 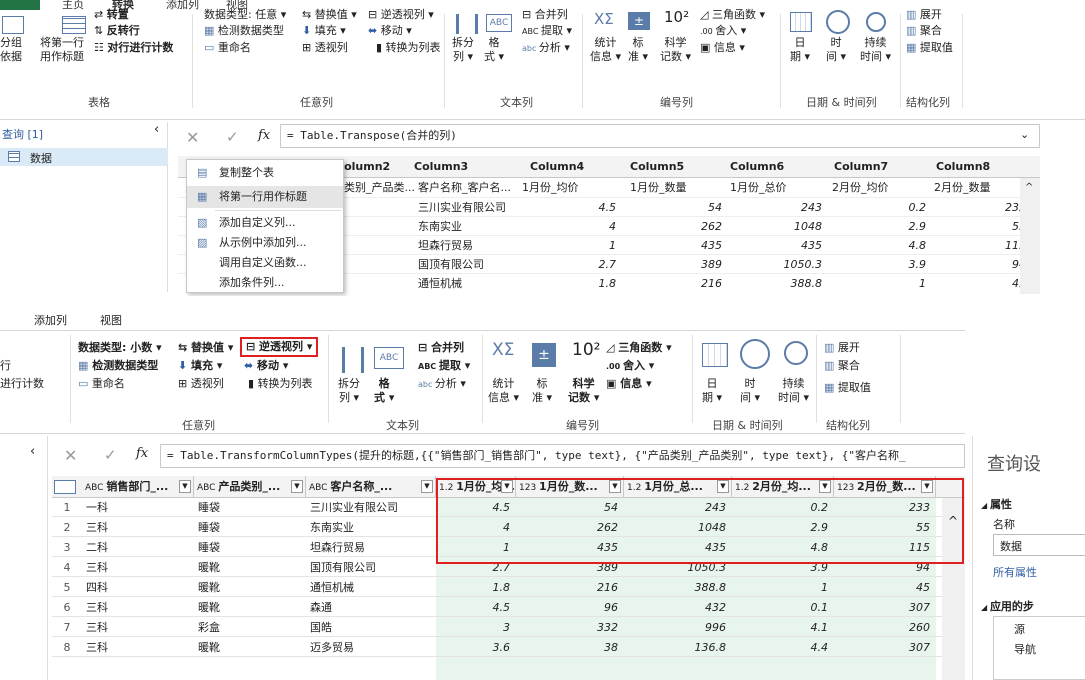 What do you see at coordinates (980, 207) in the screenshot?
I see `table-cell: 233` at bounding box center [980, 207].